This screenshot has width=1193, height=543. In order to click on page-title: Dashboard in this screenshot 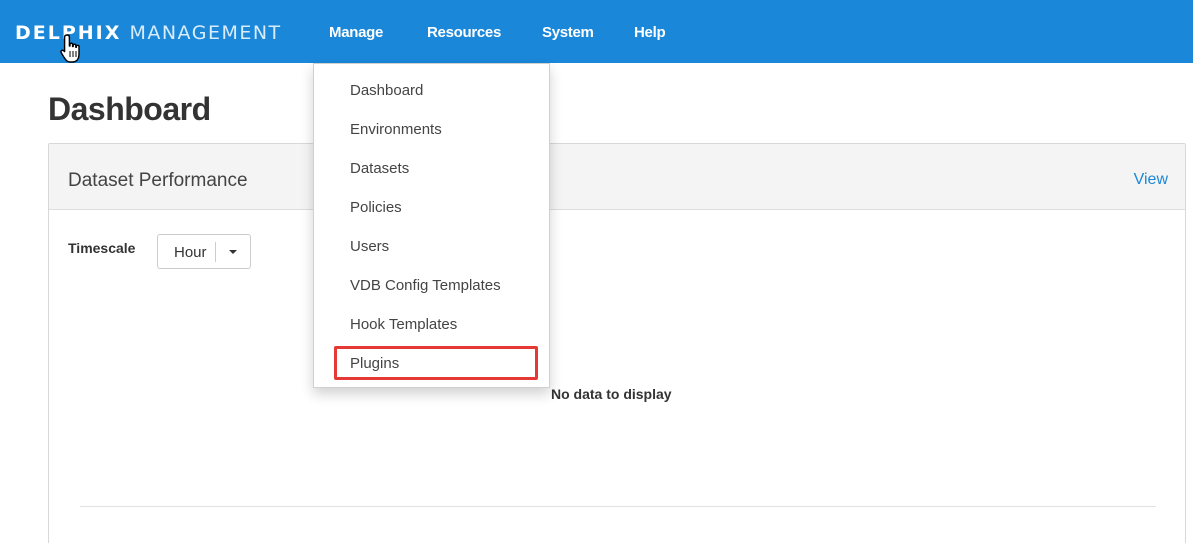, I will do `click(129, 109)`.